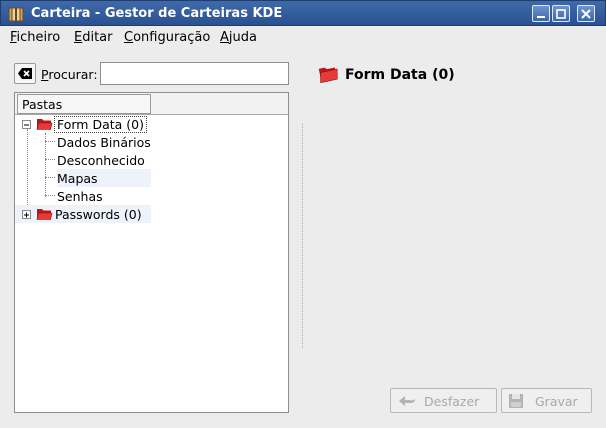 This screenshot has width=606, height=428. I want to click on expand-toggle, so click(26, 214).